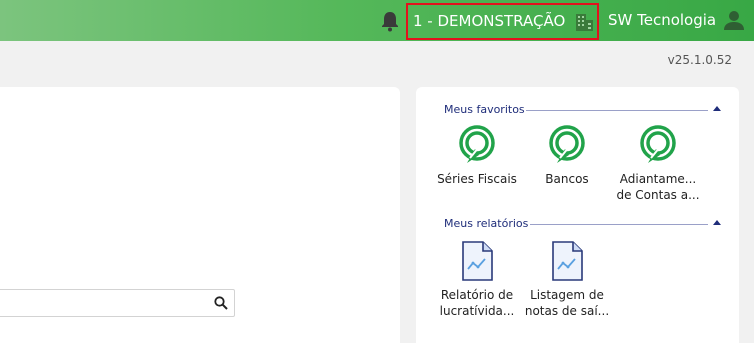 Image resolution: width=754 pixels, height=343 pixels. I want to click on user-name: SW Tecnologia, so click(662, 20).